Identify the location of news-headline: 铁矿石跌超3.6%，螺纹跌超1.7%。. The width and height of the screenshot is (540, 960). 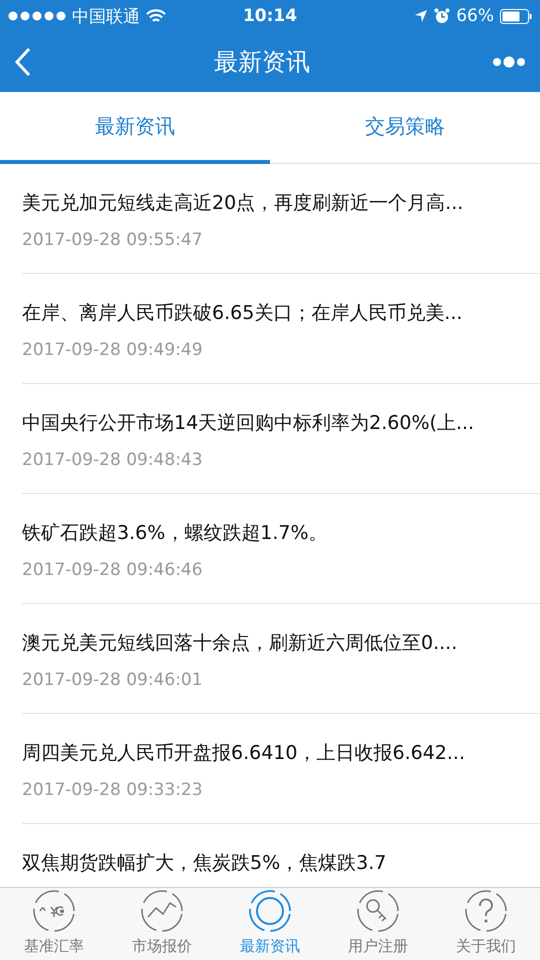
(175, 533).